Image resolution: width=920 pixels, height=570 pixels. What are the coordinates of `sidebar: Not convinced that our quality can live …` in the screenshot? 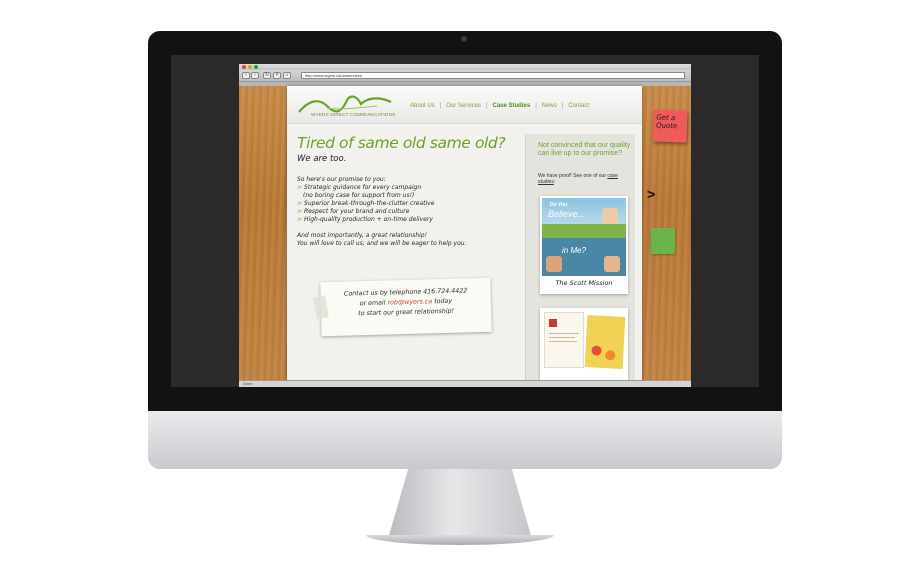 It's located at (580, 257).